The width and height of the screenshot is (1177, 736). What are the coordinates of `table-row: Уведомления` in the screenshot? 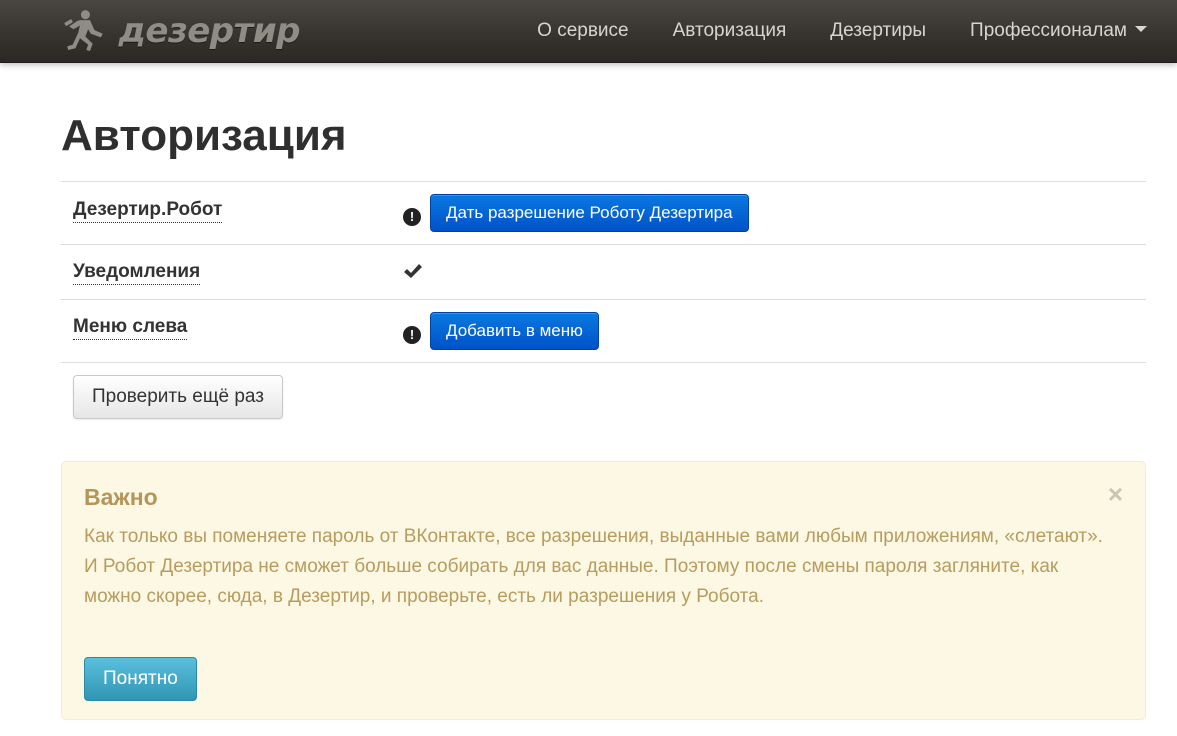 It's located at (603, 272).